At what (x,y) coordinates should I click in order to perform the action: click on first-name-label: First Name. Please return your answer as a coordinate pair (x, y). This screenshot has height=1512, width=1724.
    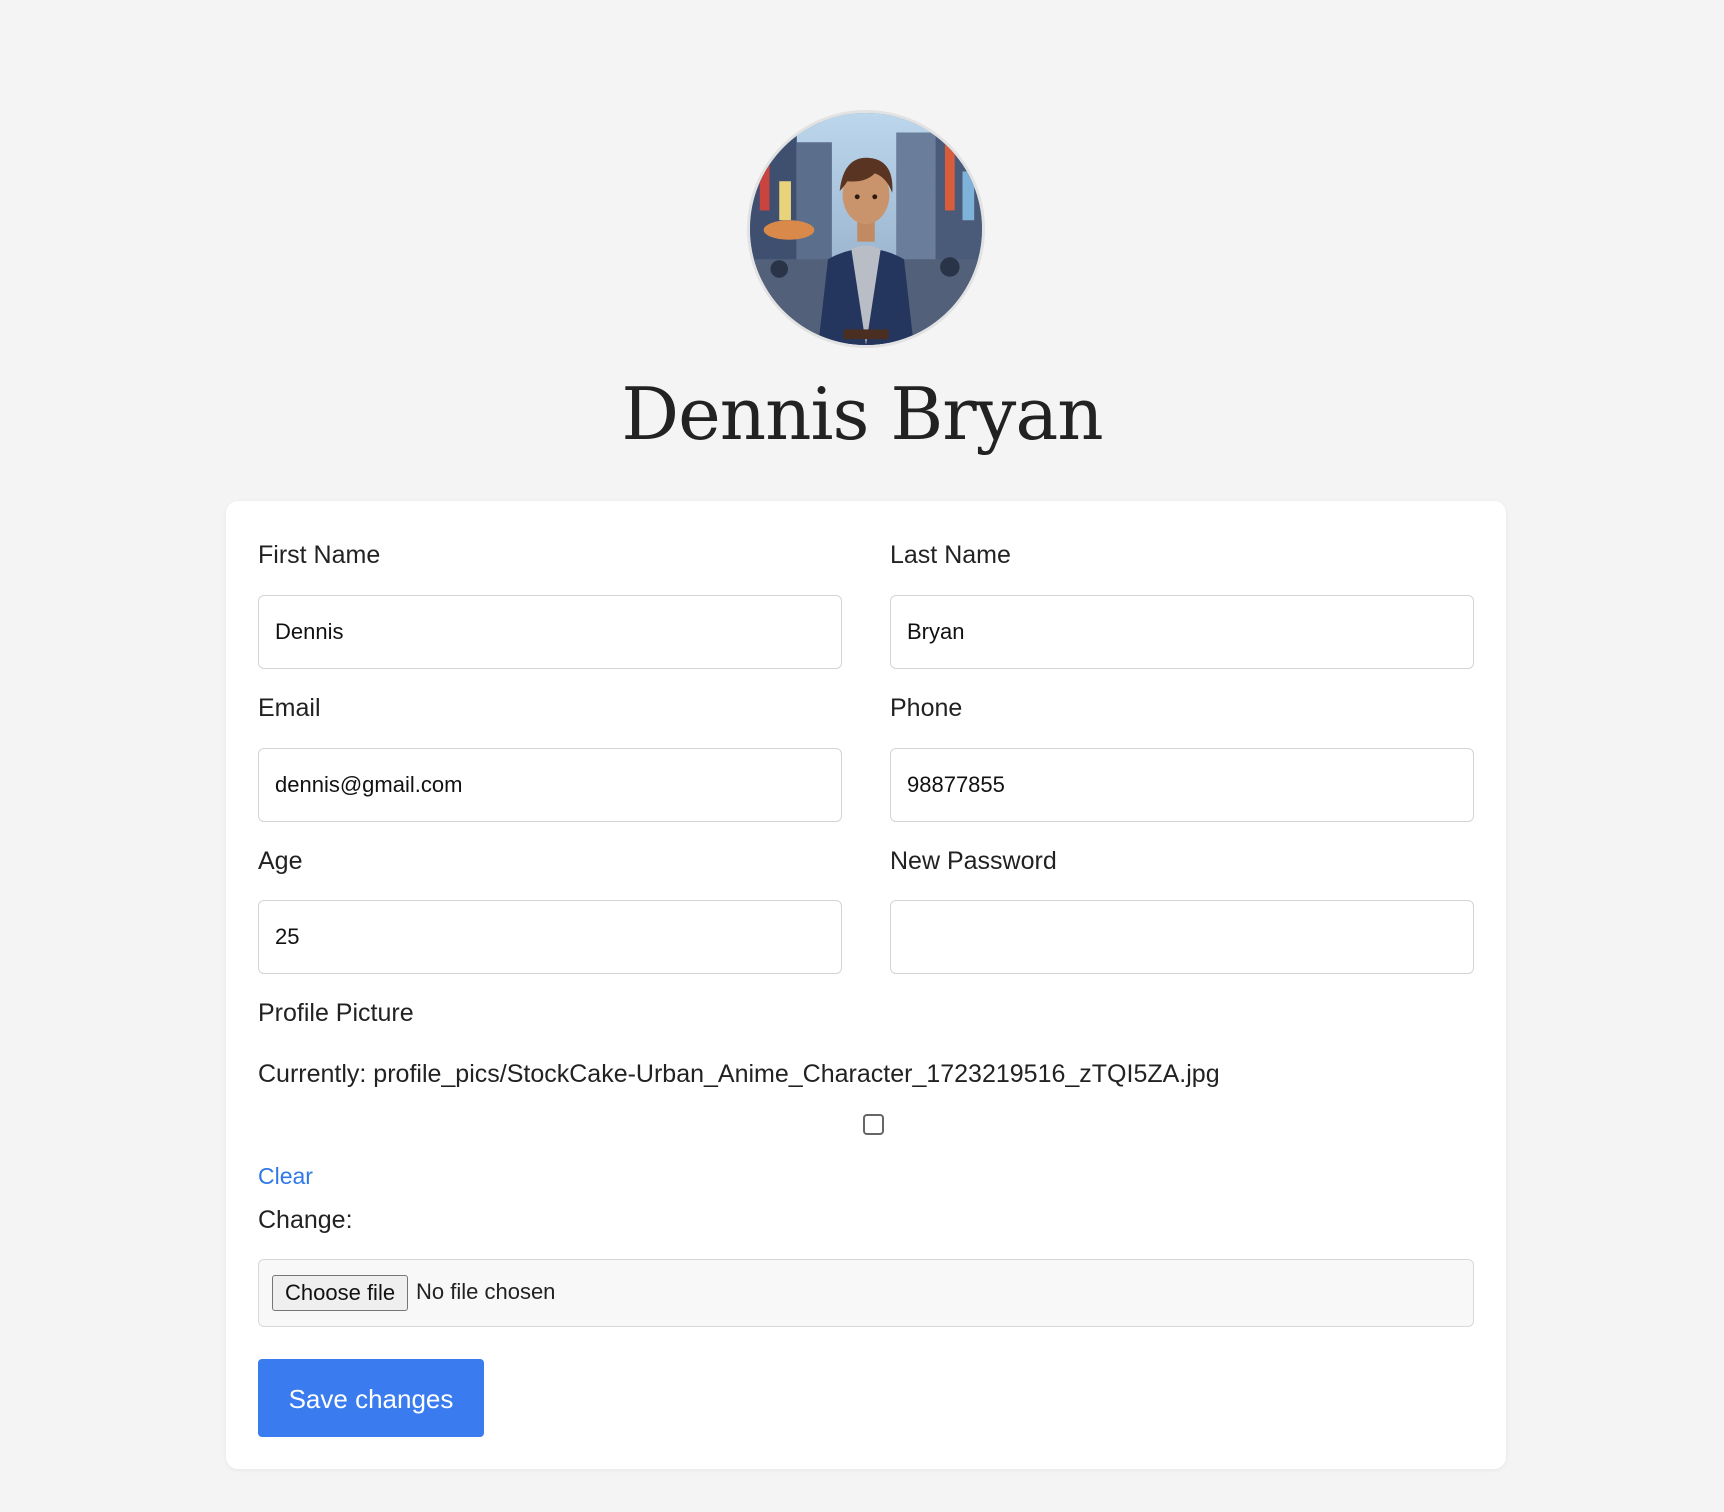
    Looking at the image, I should click on (319, 555).